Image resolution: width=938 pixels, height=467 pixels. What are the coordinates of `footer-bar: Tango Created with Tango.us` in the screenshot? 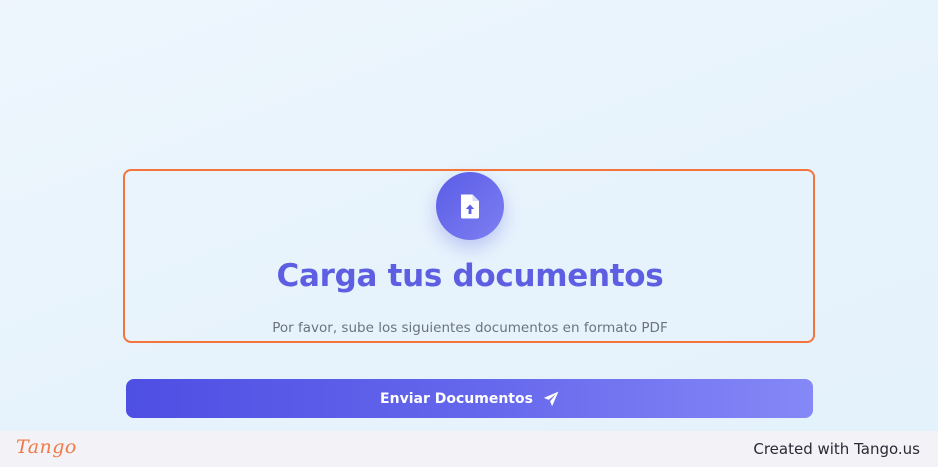 It's located at (469, 449).